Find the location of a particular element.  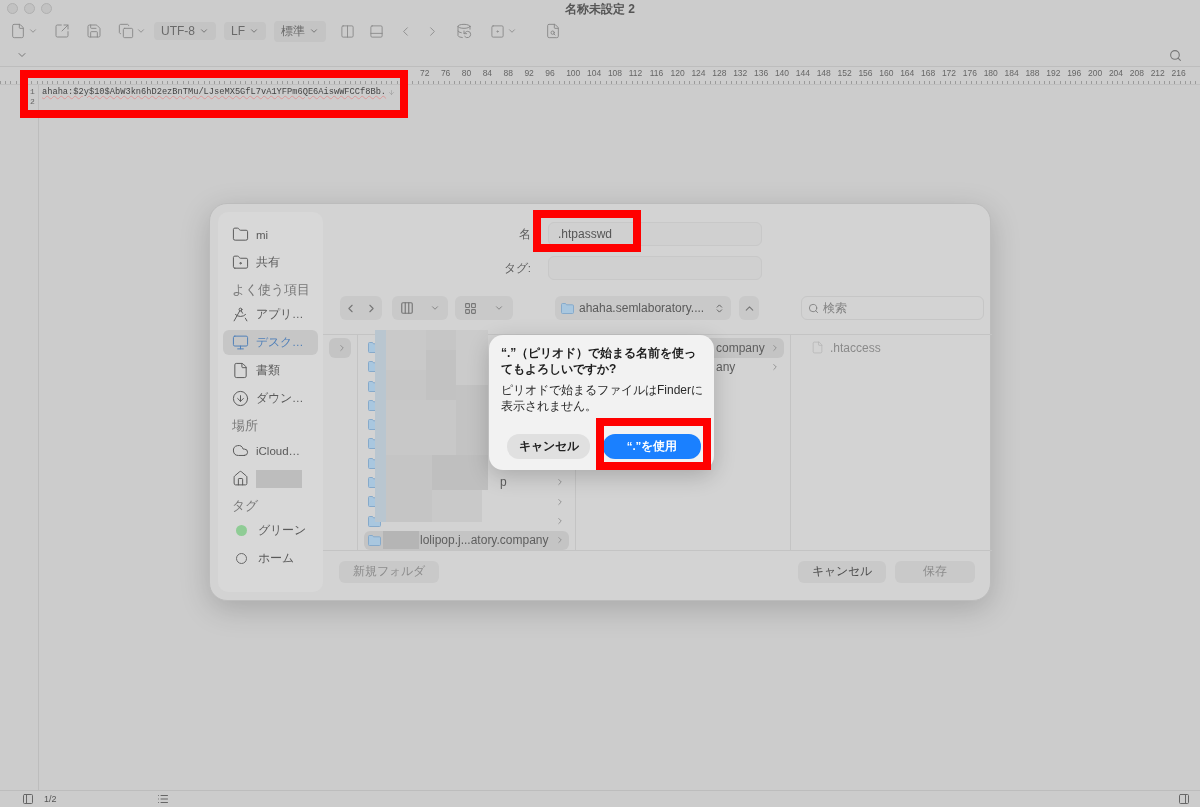

ruler-label: 80 is located at coordinates (467, 72).